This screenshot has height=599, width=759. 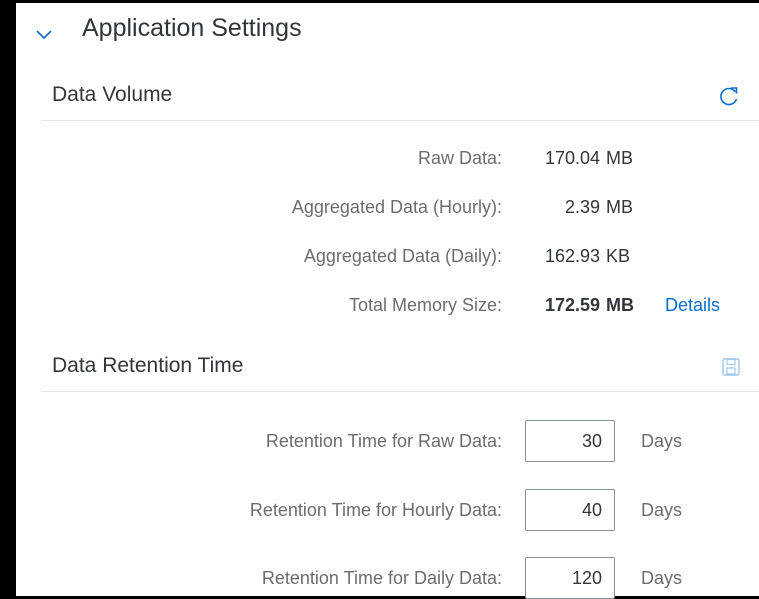 What do you see at coordinates (662, 578) in the screenshot?
I see `retention-daily-unit: Days` at bounding box center [662, 578].